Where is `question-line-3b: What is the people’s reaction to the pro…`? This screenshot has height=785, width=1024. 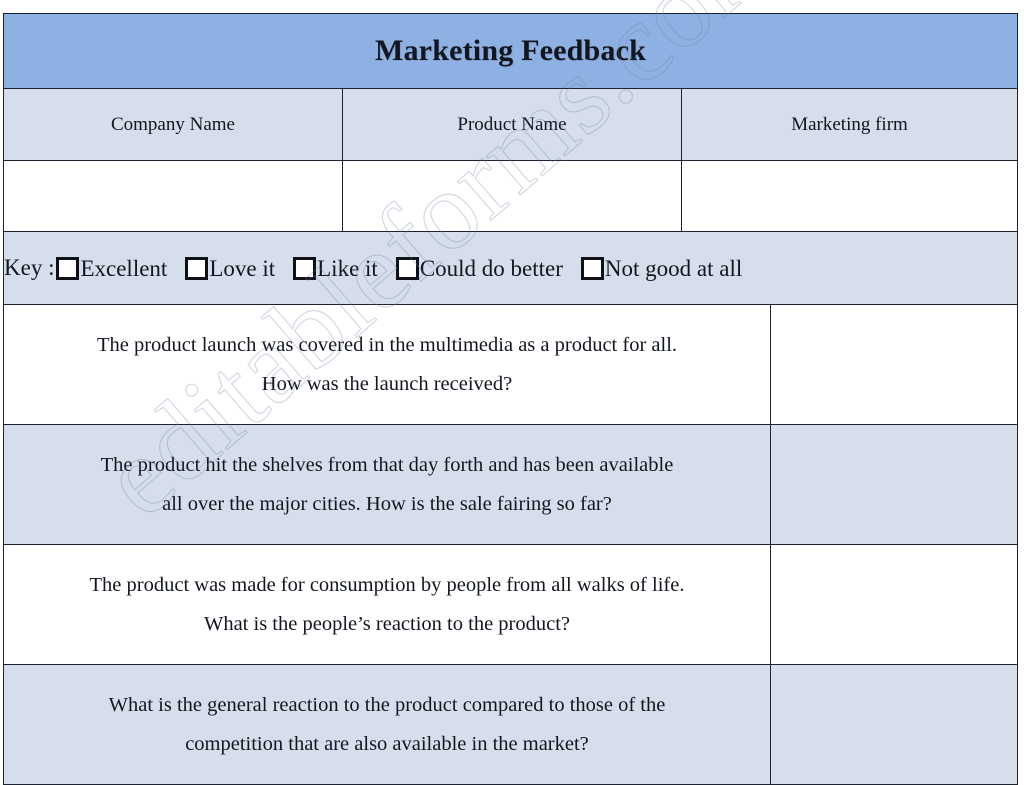
question-line-3b: What is the people’s reaction to the pro… is located at coordinates (387, 623).